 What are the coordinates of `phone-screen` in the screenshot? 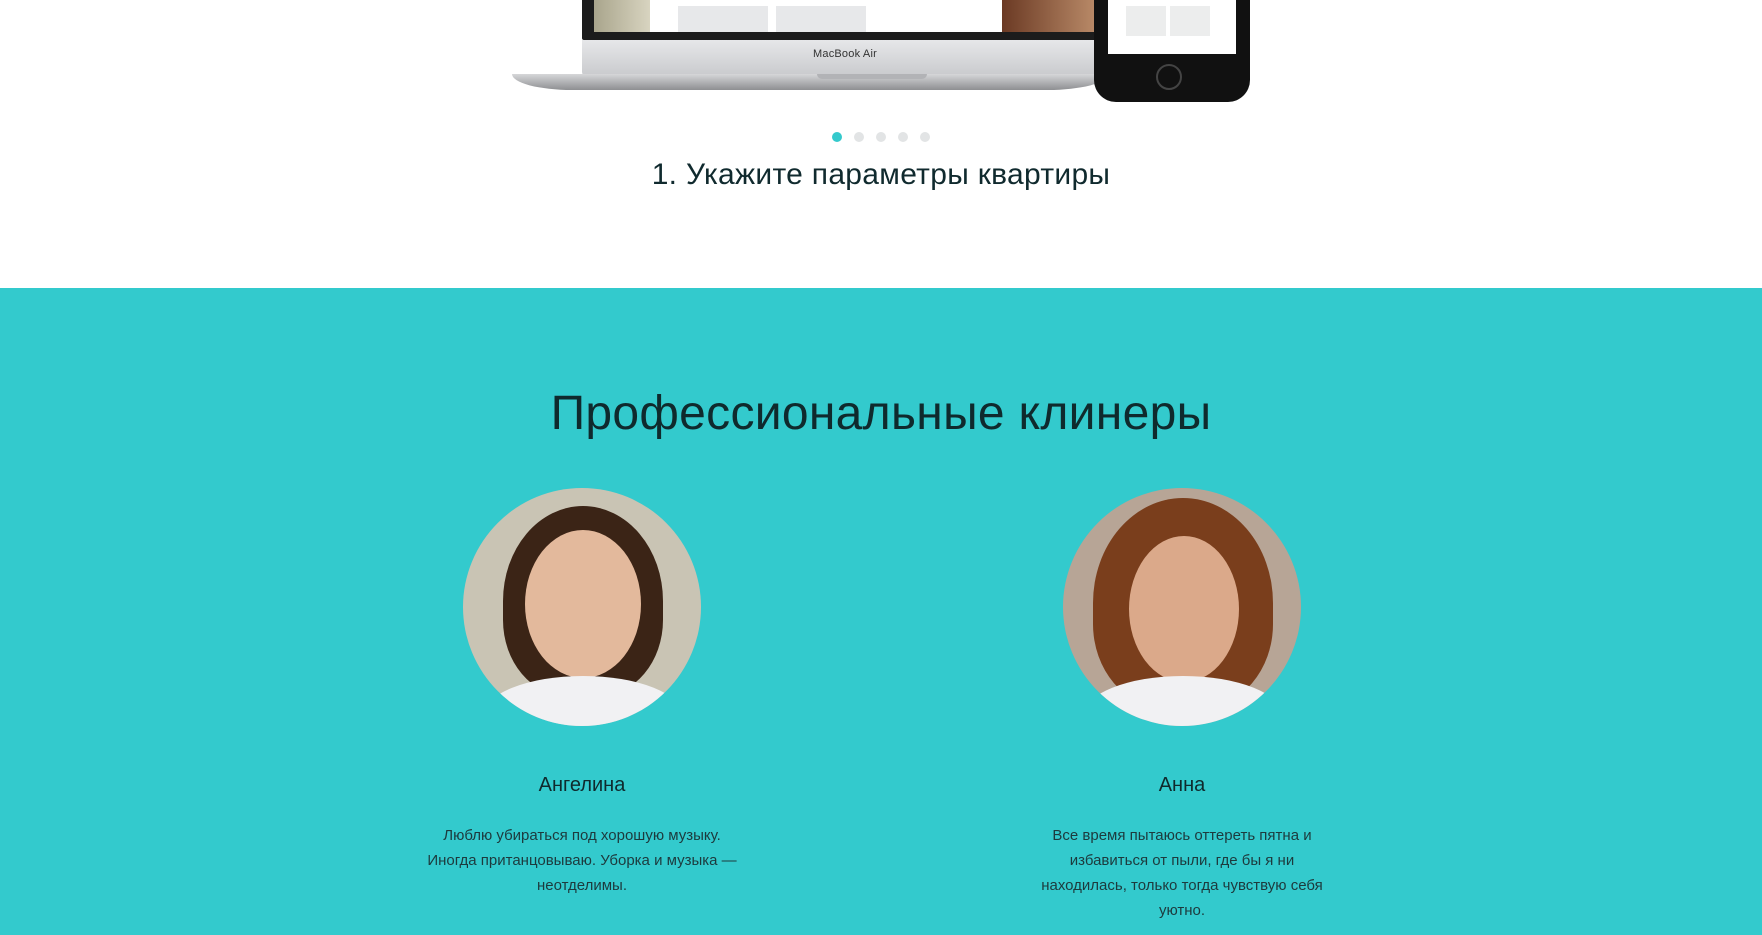 It's located at (1172, 27).